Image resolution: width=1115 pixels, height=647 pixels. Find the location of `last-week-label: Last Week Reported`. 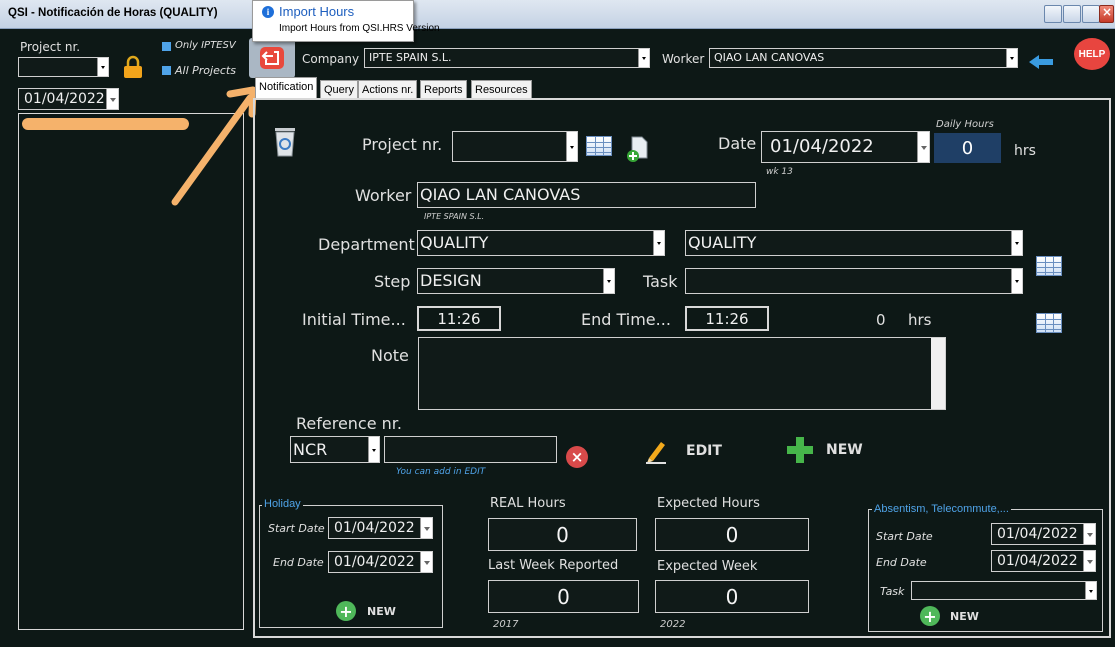

last-week-label: Last Week Reported is located at coordinates (553, 565).